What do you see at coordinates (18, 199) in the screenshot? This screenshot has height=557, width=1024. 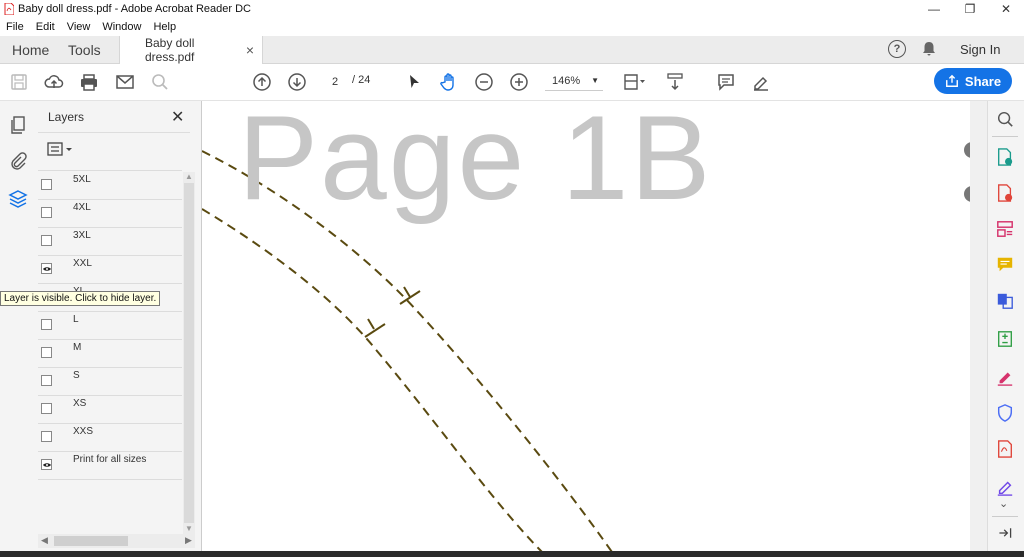 I see `layers-icon` at bounding box center [18, 199].